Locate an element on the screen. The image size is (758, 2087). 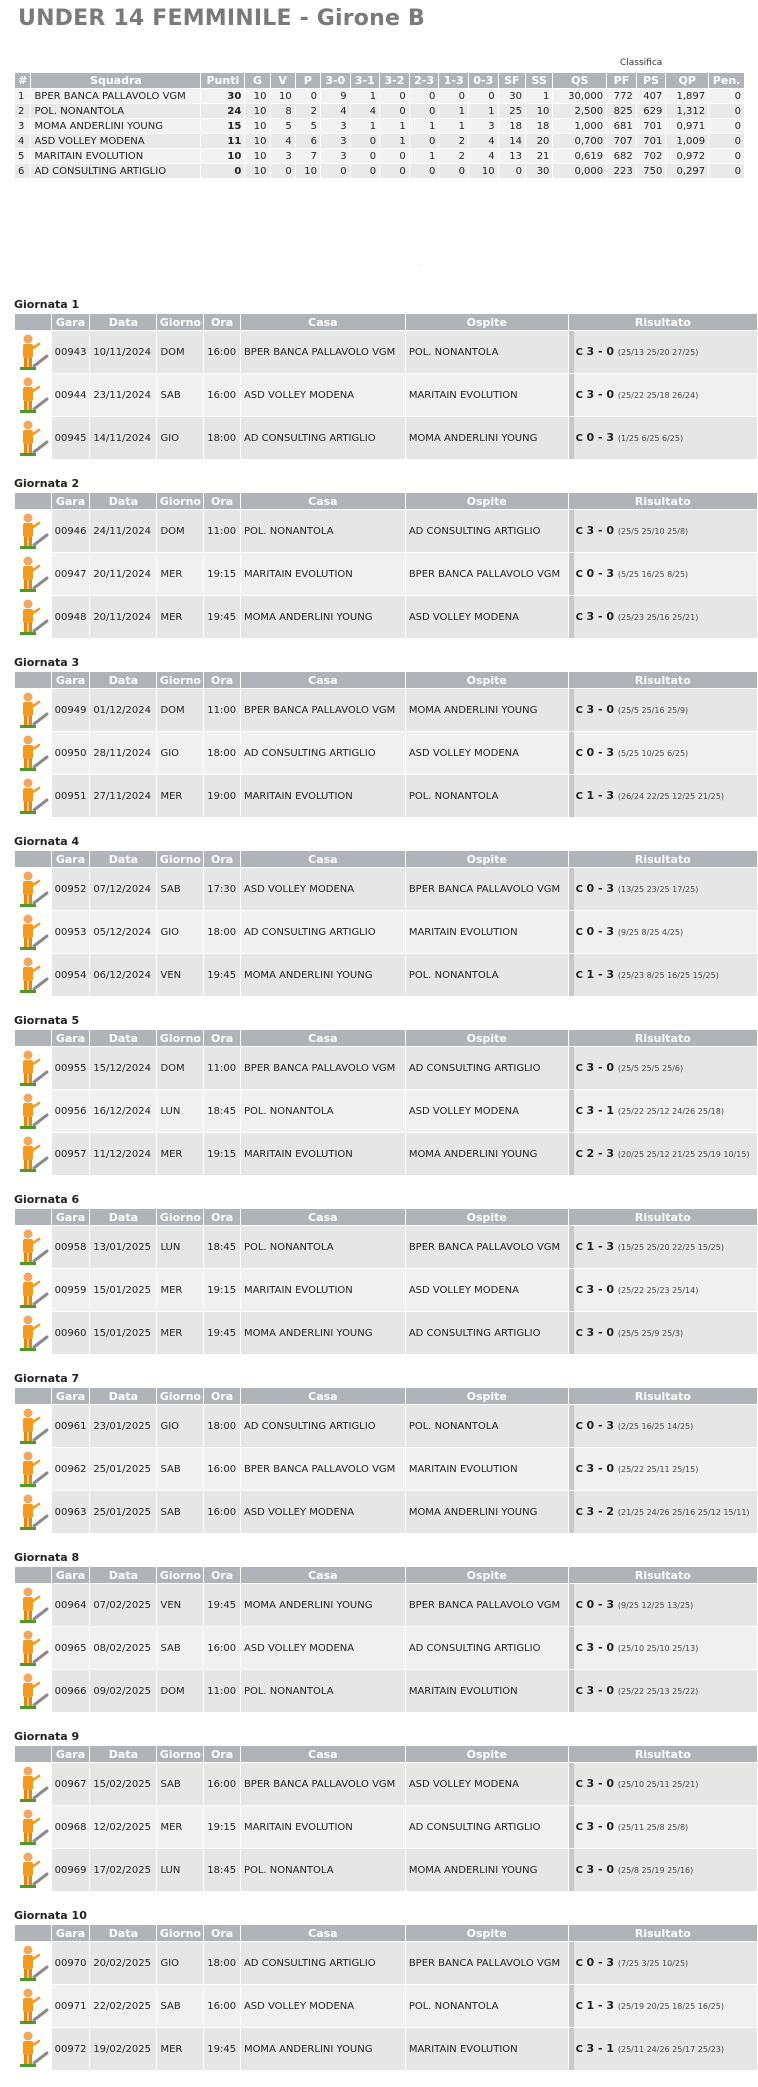
round-header-row: Gara Data Giorno Ora Casa Ospite Risultato is located at coordinates (386, 1217).